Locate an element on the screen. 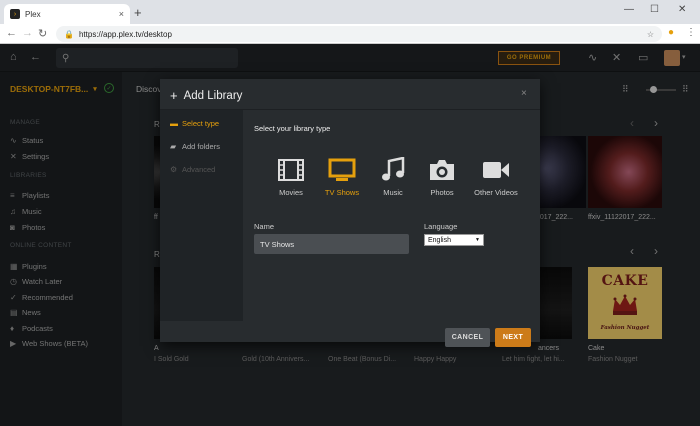 The image size is (700, 426). video-camera-icon is located at coordinates (496, 170).